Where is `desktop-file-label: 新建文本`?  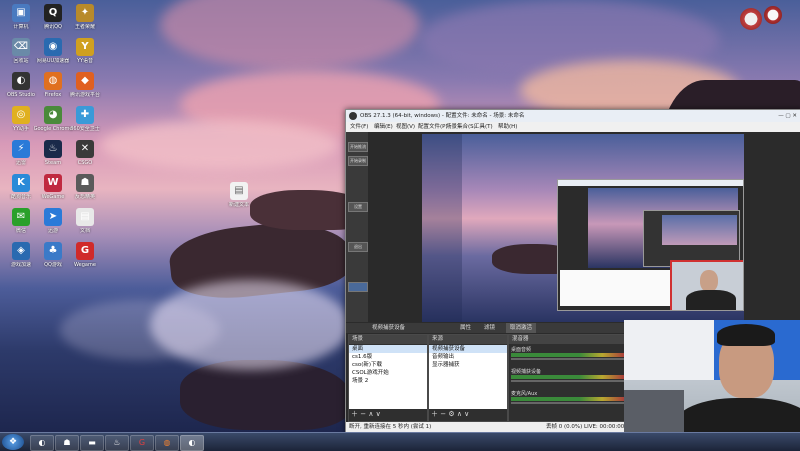
desktop-file-label: 新建文本 is located at coordinates (238, 205).